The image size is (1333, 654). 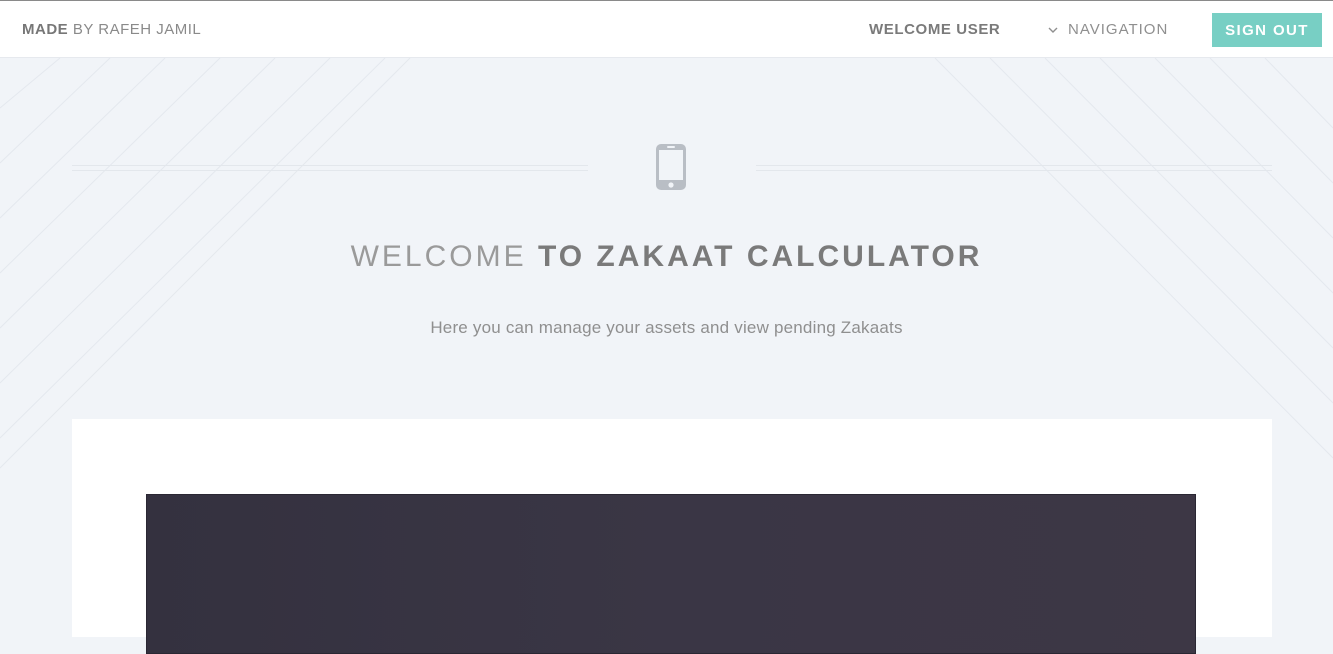 What do you see at coordinates (438, 256) in the screenshot?
I see `title-thin: WELCOME` at bounding box center [438, 256].